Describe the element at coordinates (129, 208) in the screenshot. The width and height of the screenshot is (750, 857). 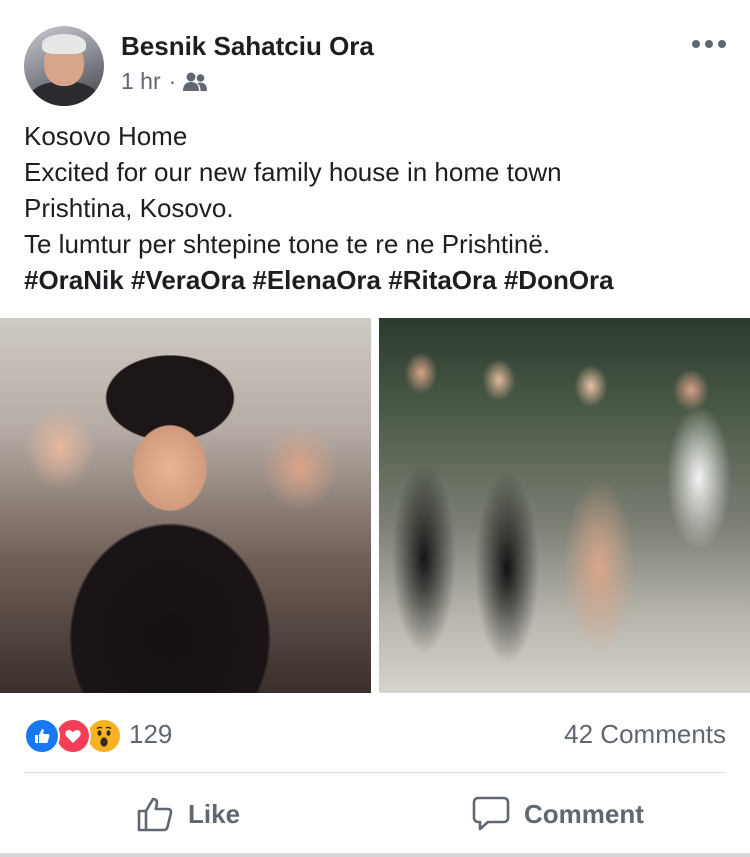
I see `post-text-line: Prishtina, Kosovo.` at that location.